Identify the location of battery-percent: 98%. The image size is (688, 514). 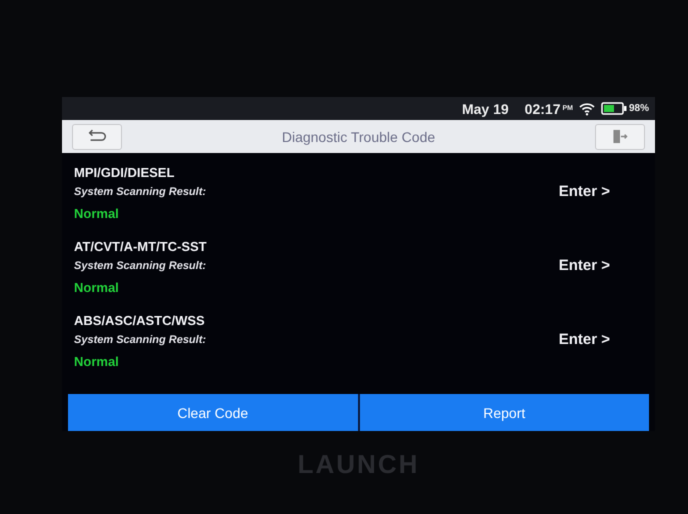
(638, 108).